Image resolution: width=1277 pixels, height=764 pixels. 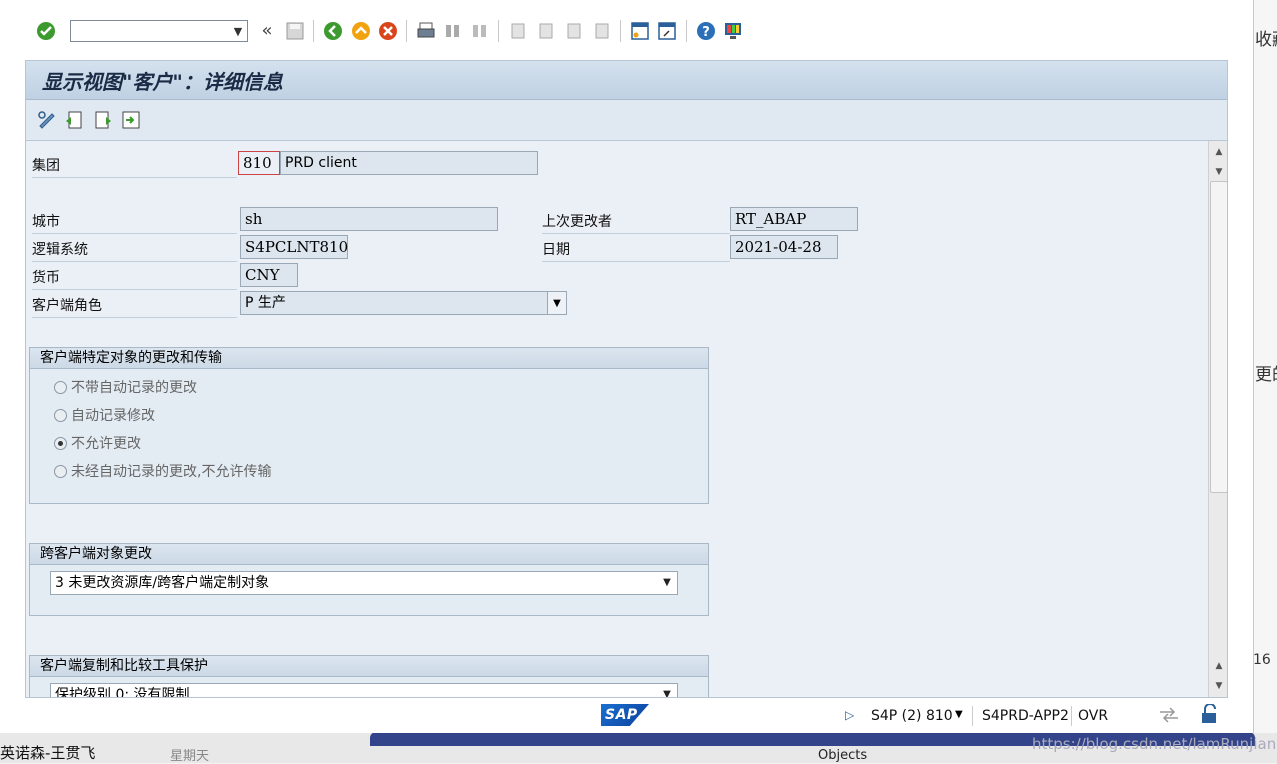 What do you see at coordinates (1266, 375) in the screenshot?
I see `background-change-label: 更的` at bounding box center [1266, 375].